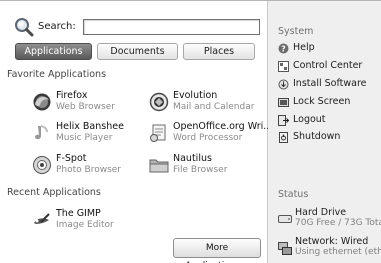  Describe the element at coordinates (283, 84) in the screenshot. I see `install-software-icon` at that location.